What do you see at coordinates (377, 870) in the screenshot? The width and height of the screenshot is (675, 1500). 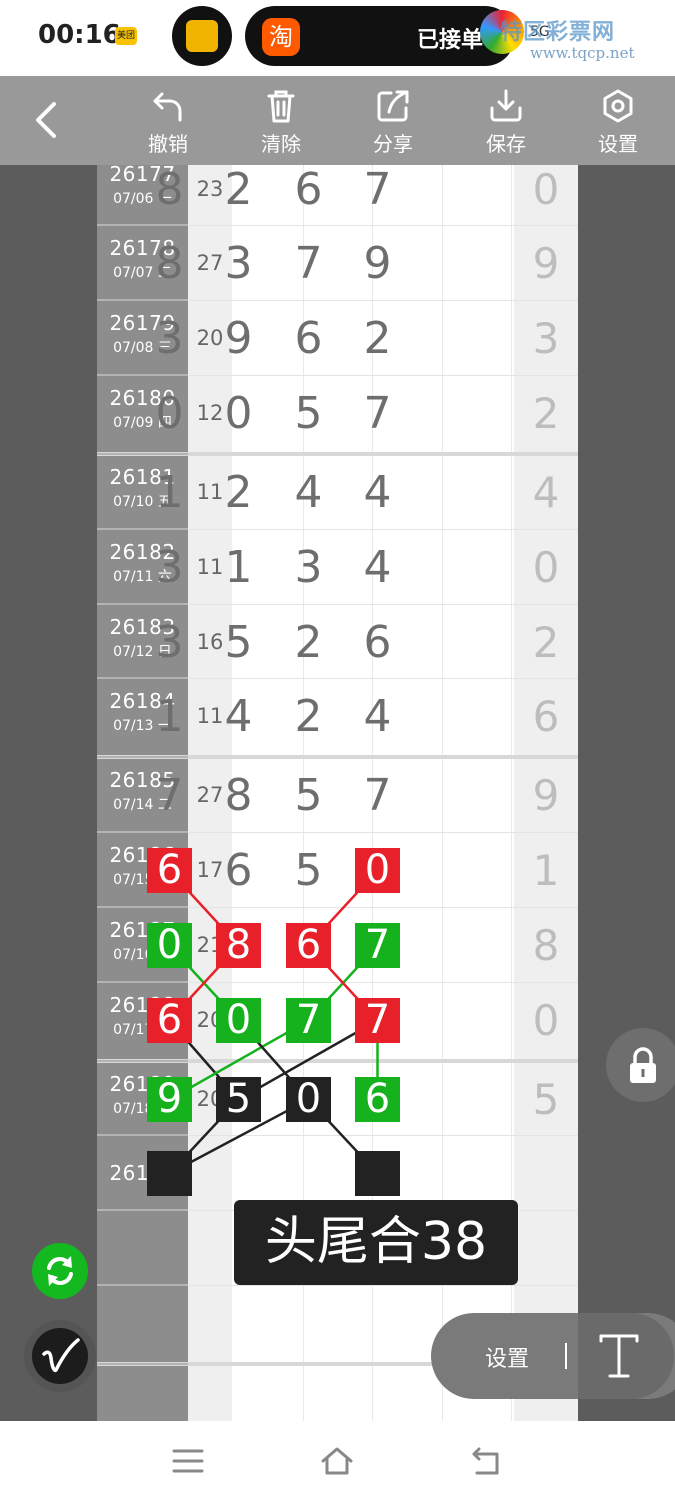 I see `red-marked-digit: 0` at bounding box center [377, 870].